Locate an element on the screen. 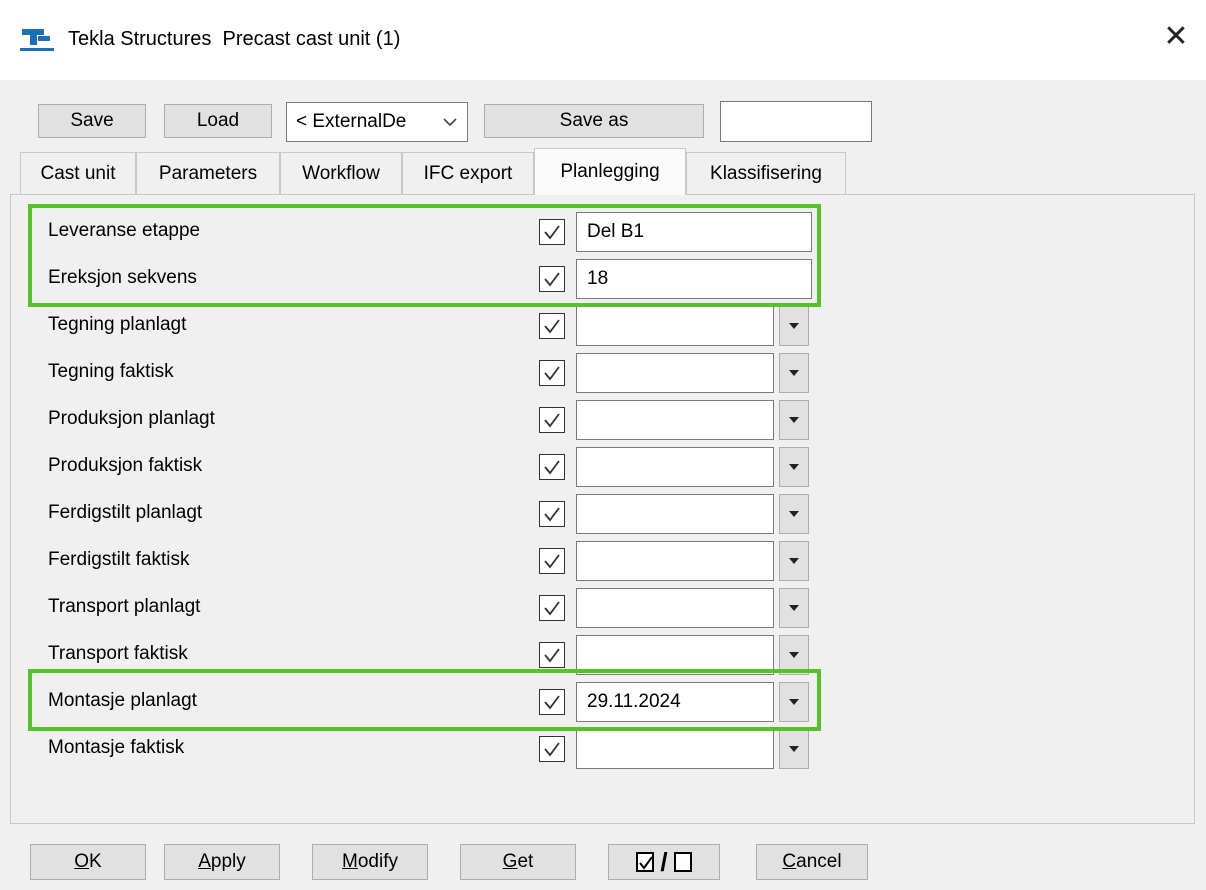 The width and height of the screenshot is (1206, 890). row-label: Produksjon faktisk is located at coordinates (125, 465).